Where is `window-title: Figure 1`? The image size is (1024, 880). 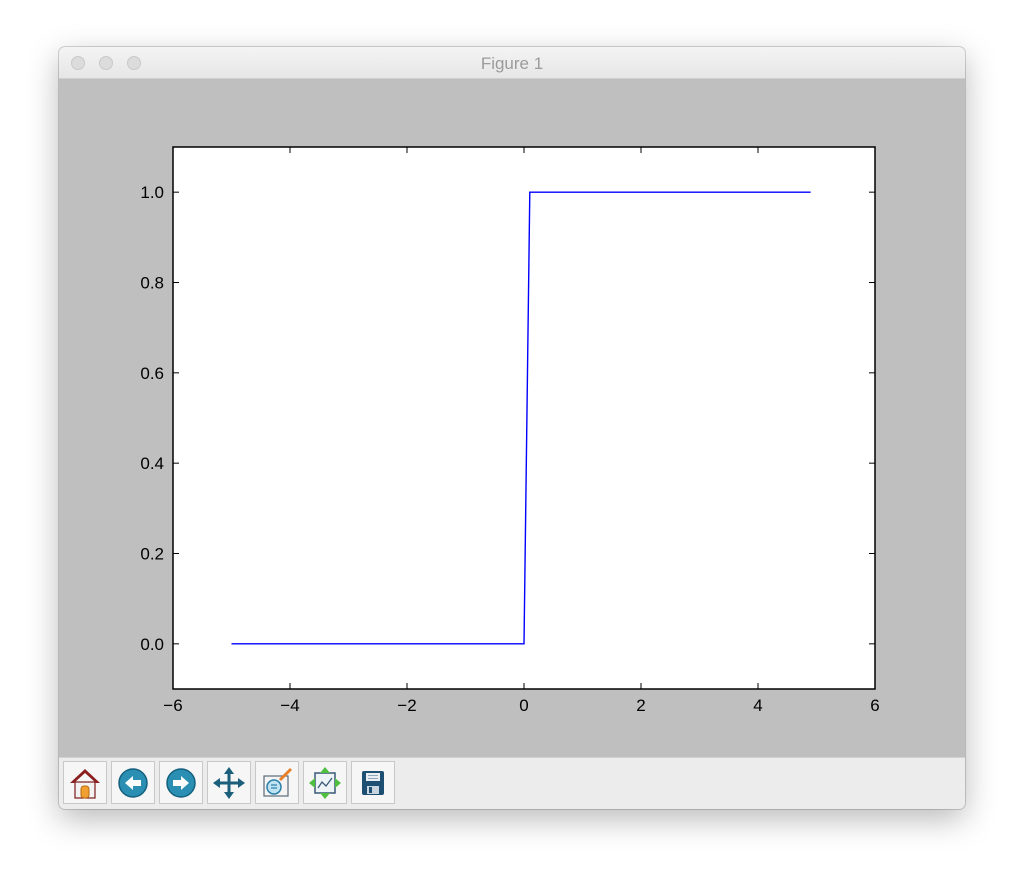
window-title: Figure 1 is located at coordinates (512, 63).